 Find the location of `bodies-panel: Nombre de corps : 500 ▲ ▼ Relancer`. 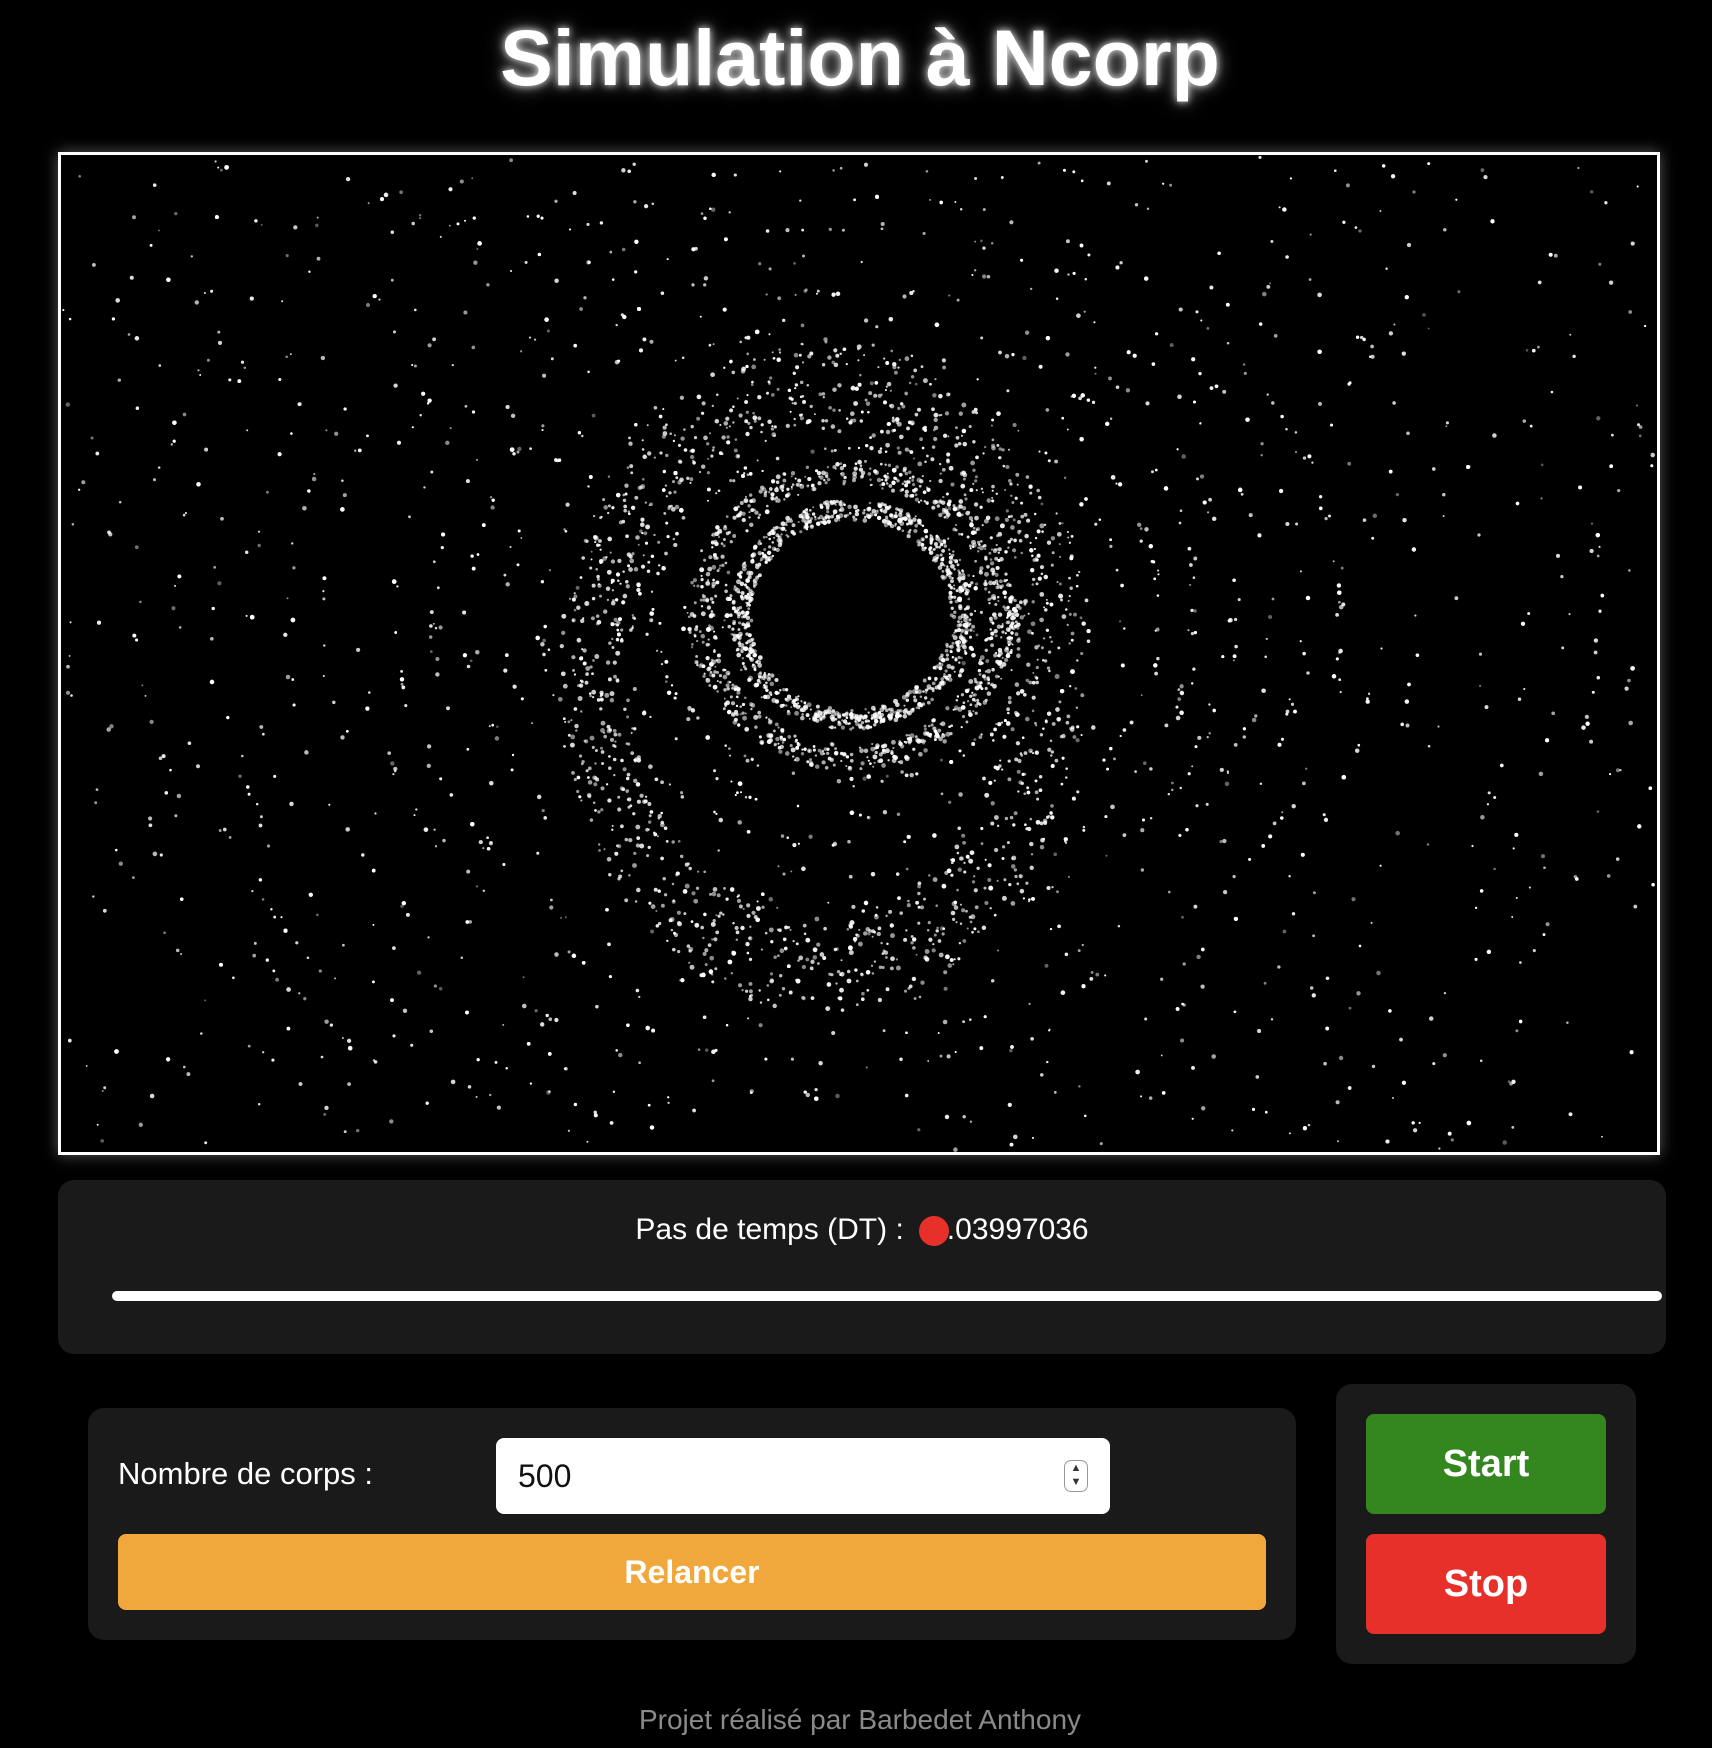

bodies-panel: Nombre de corps : 500 ▲ ▼ Relancer is located at coordinates (692, 1524).